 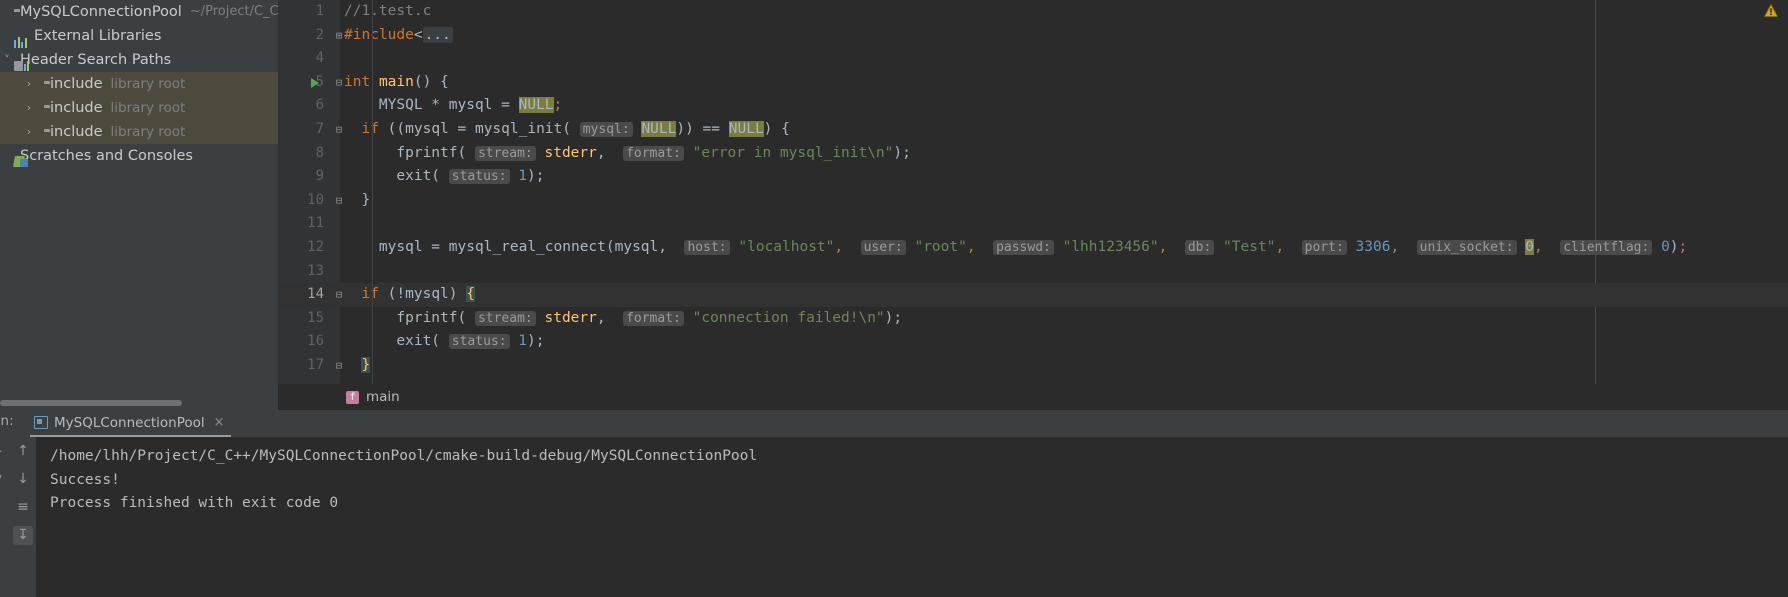 What do you see at coordinates (315, 341) in the screenshot?
I see `line-number: 16` at bounding box center [315, 341].